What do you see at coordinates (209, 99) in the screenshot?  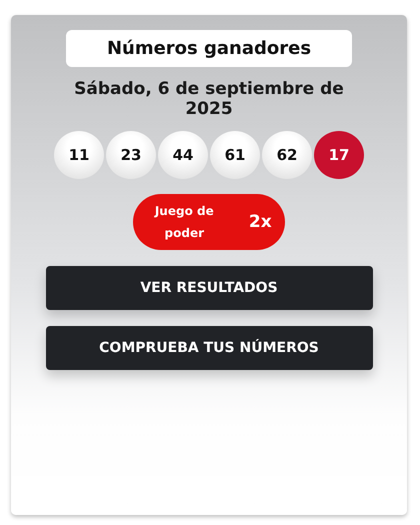 I see `draw-date: Sábado, 6 de septiembre de 2025` at bounding box center [209, 99].